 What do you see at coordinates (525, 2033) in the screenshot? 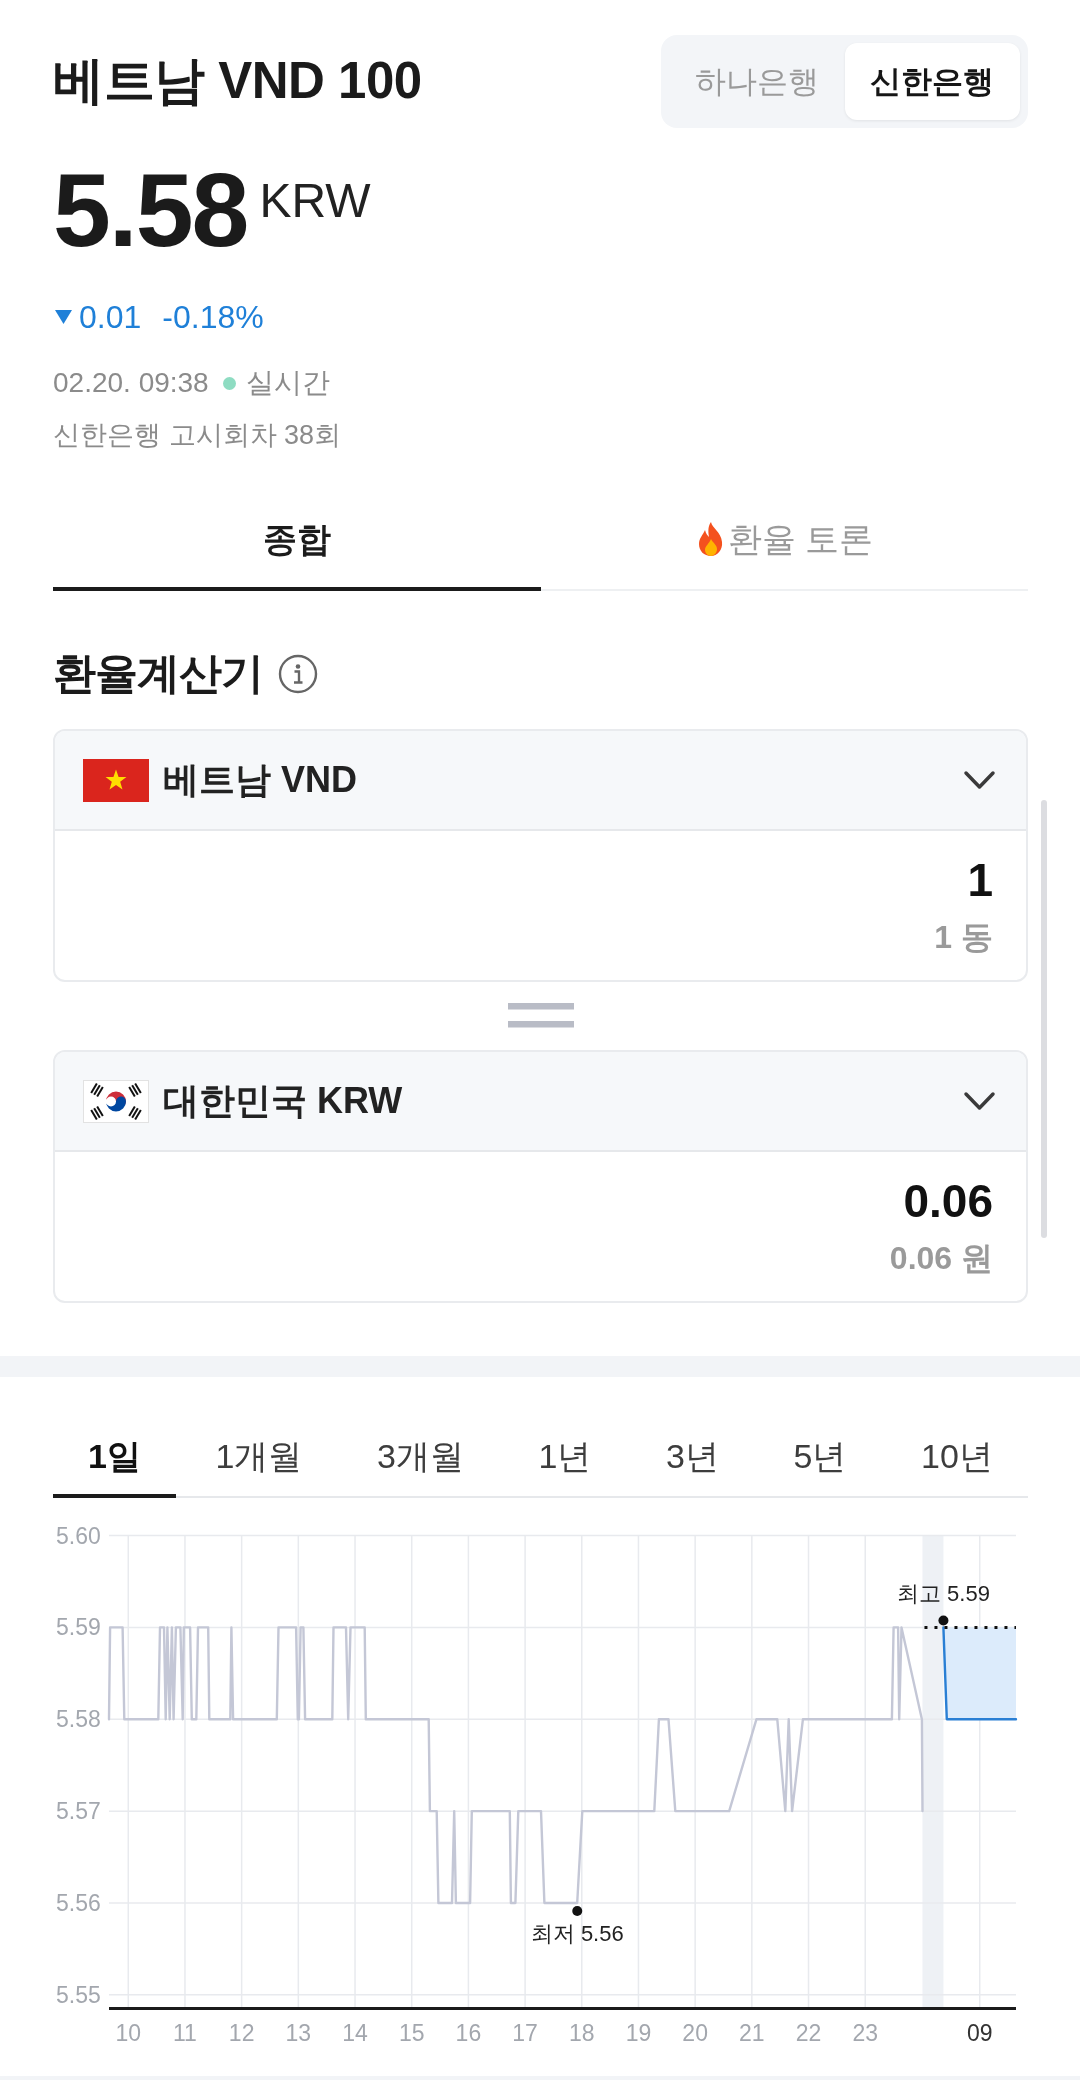
I see `x-axis-label: 17` at bounding box center [525, 2033].